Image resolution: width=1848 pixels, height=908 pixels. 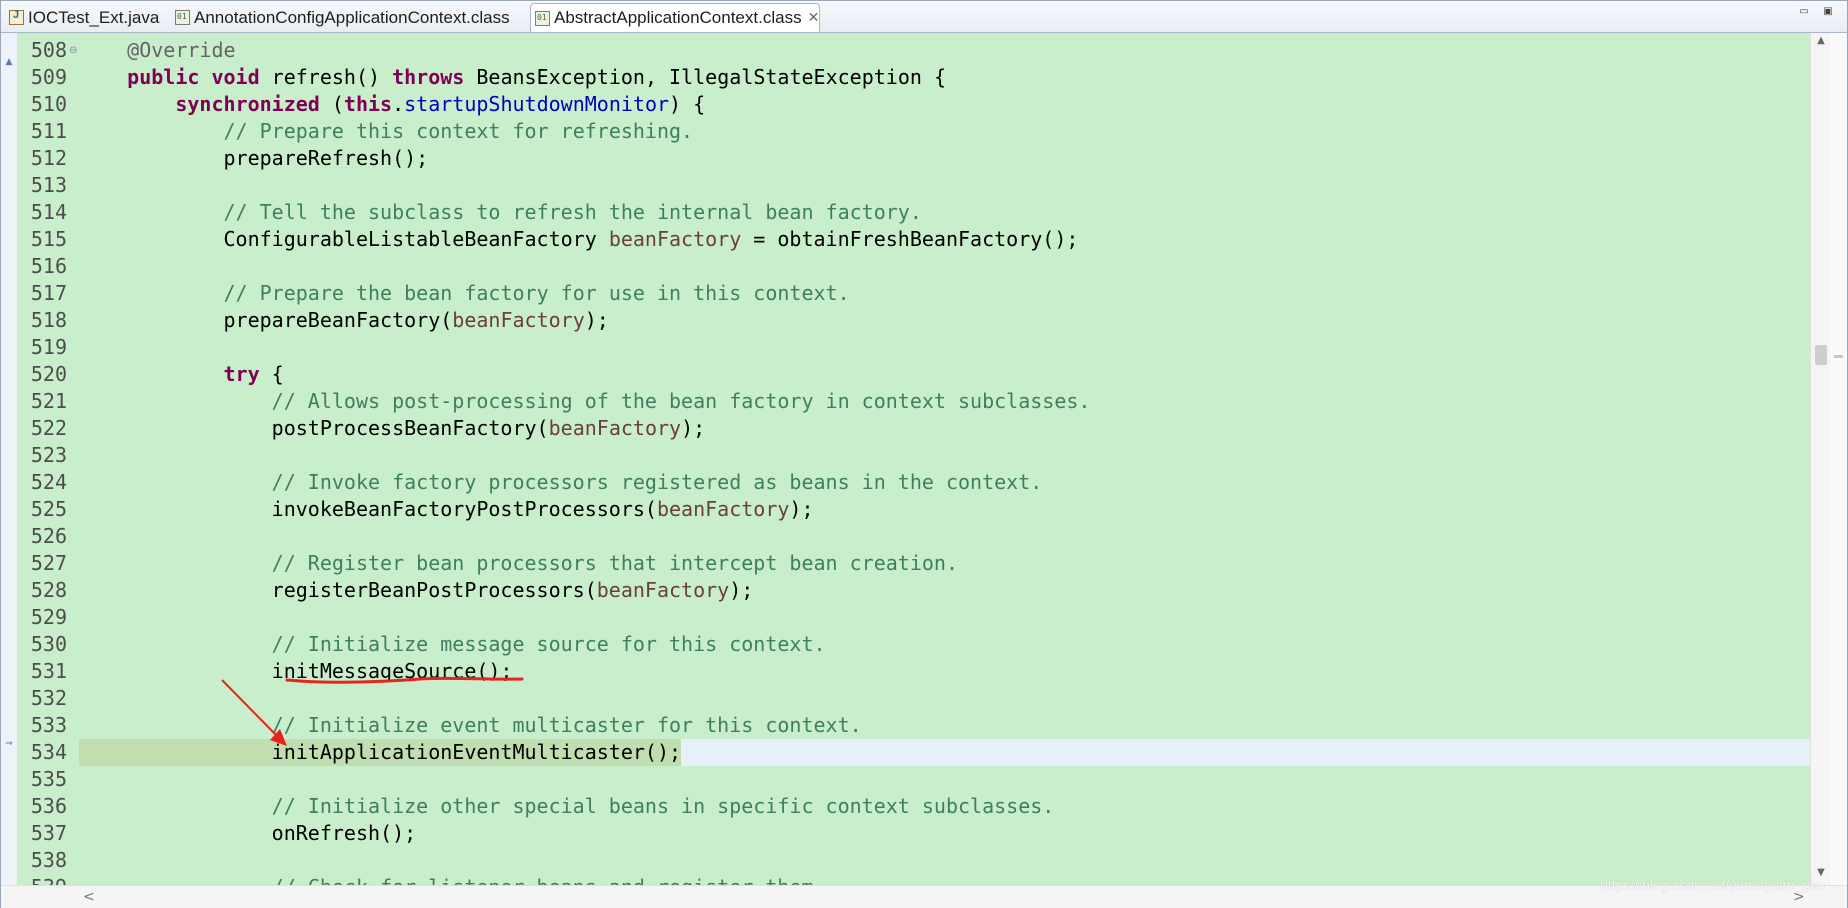 What do you see at coordinates (48, 482) in the screenshot?
I see `line-number: 524` at bounding box center [48, 482].